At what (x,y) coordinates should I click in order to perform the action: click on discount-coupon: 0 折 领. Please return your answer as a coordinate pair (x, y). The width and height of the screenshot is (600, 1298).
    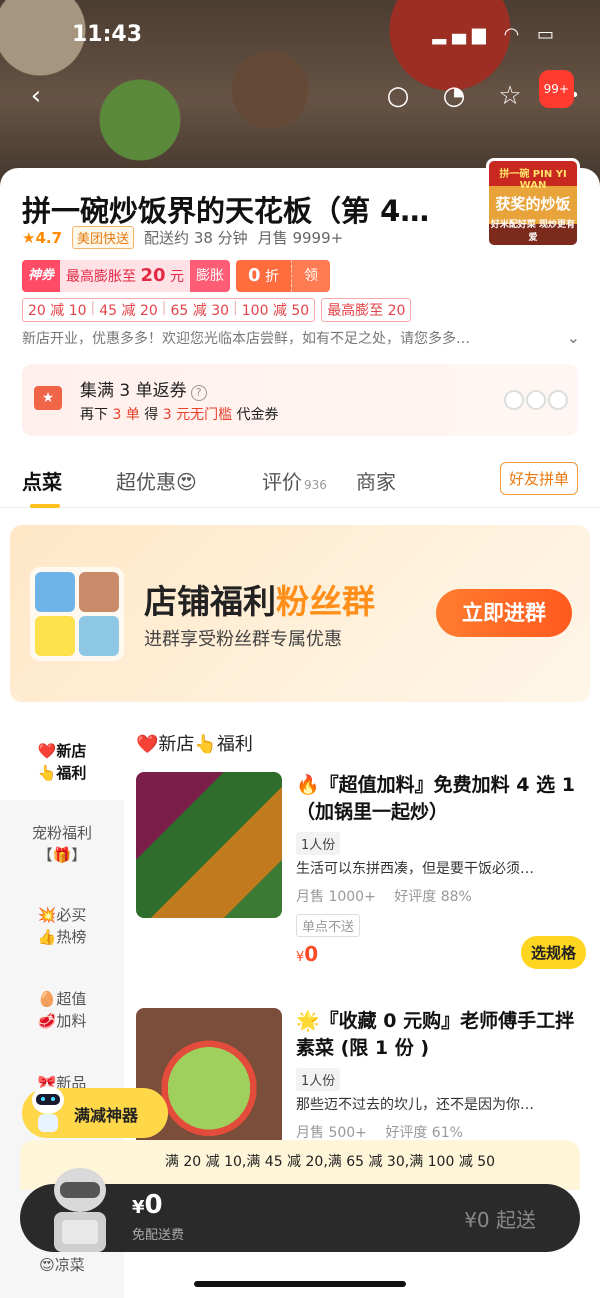
    Looking at the image, I should click on (282, 276).